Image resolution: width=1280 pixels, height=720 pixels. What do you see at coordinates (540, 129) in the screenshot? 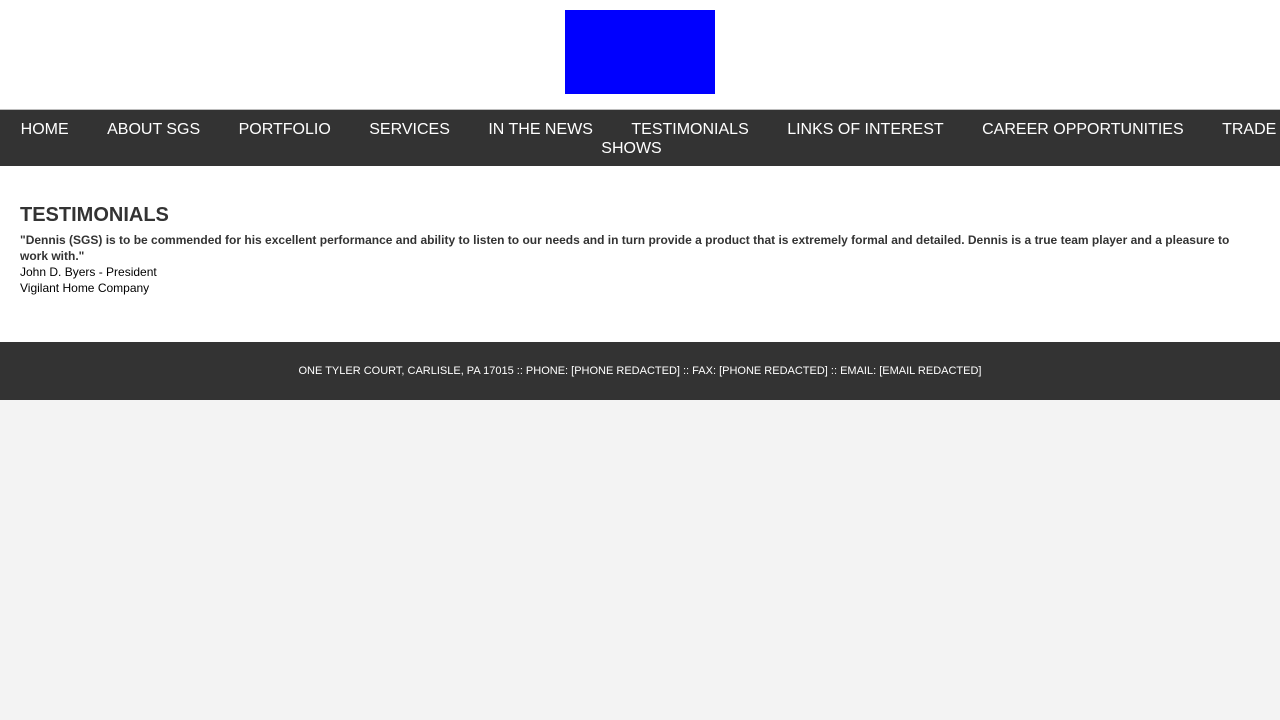
I see `nav-item-in-the-news: IN THE NEWS` at bounding box center [540, 129].